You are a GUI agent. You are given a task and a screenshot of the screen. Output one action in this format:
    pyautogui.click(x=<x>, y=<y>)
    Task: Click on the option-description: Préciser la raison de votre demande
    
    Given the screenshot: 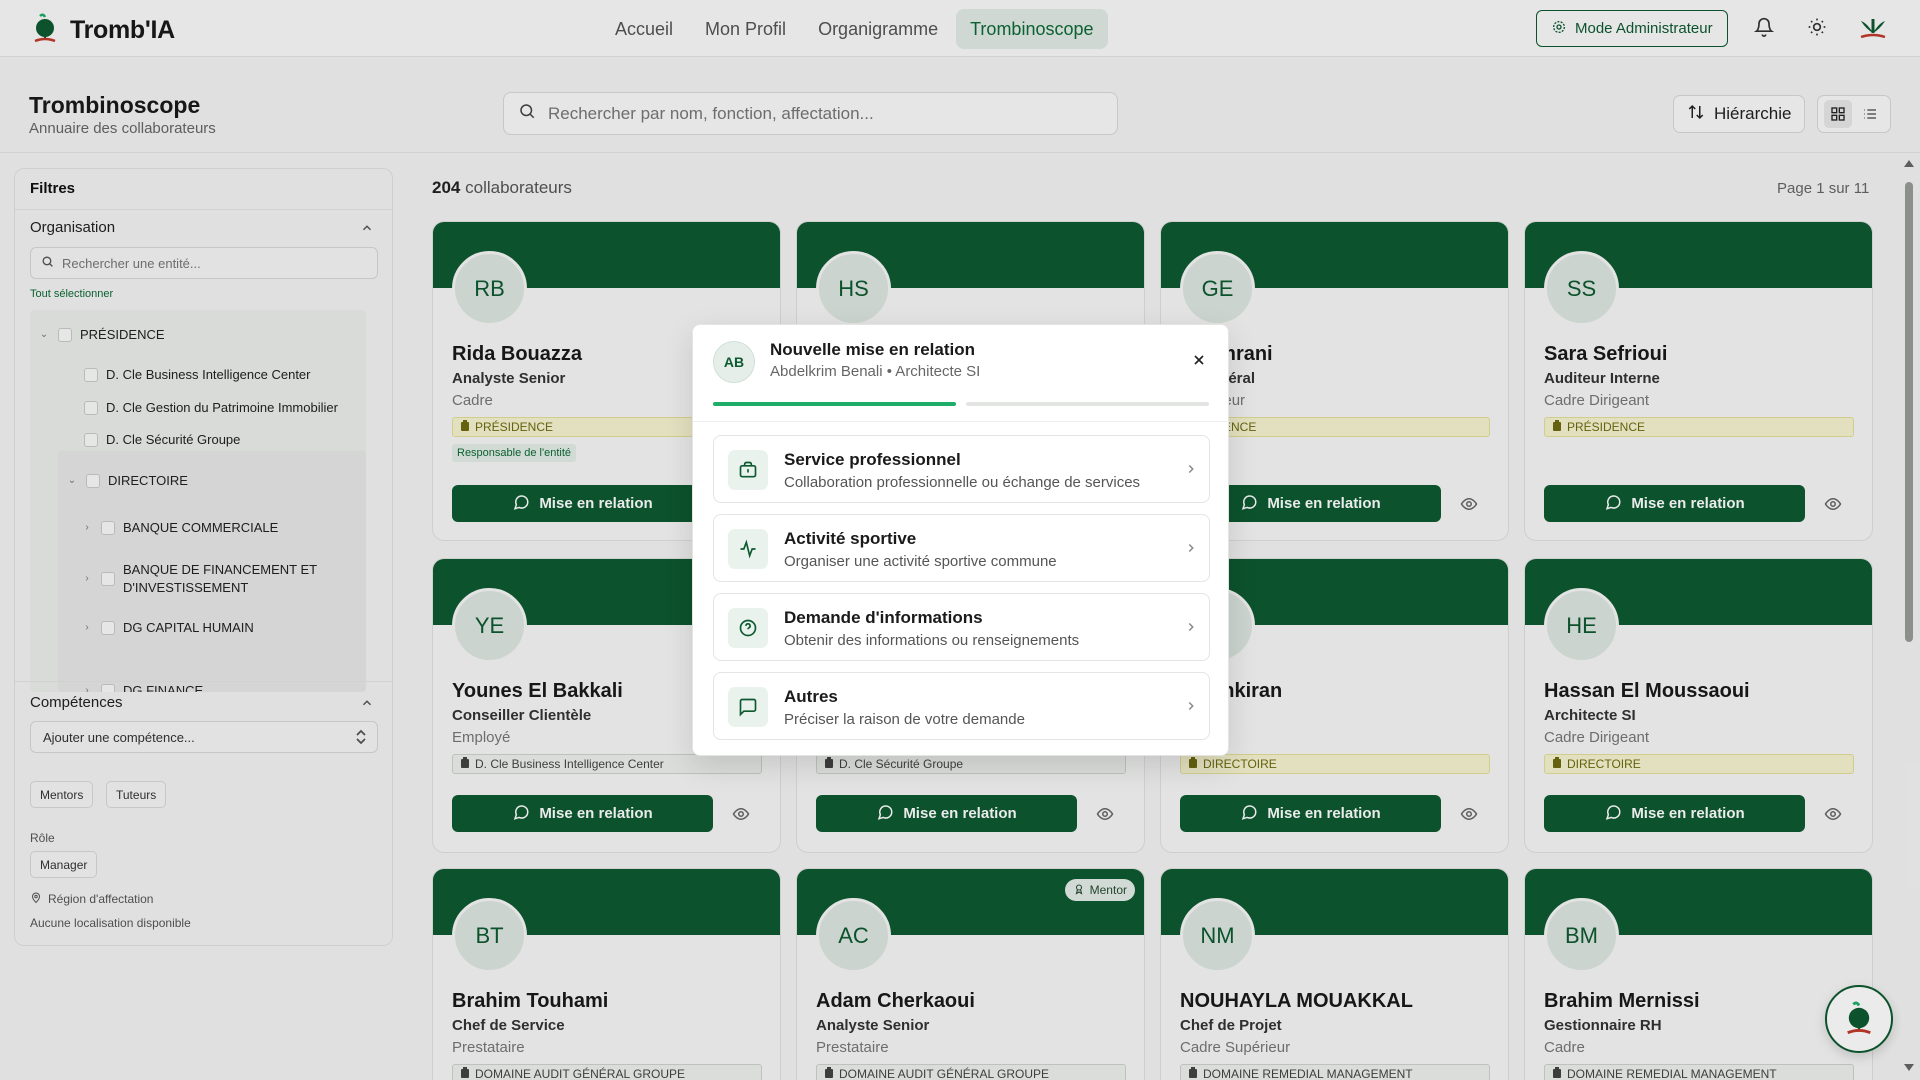 What is the action you would take?
    pyautogui.click(x=904, y=719)
    